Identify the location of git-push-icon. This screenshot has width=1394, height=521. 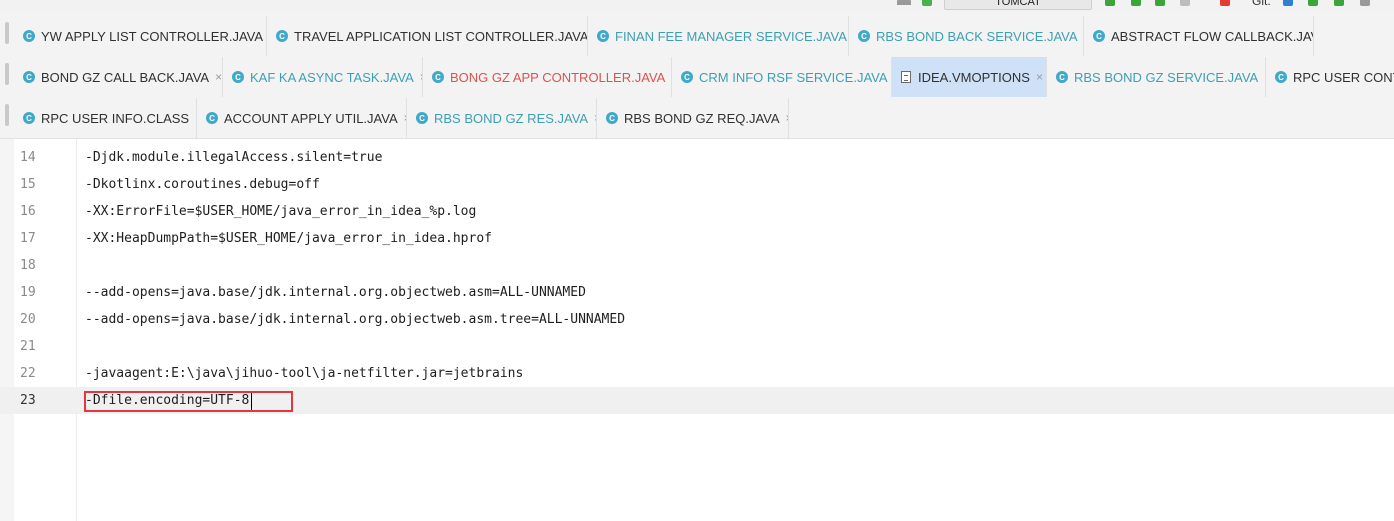
(1339, 3).